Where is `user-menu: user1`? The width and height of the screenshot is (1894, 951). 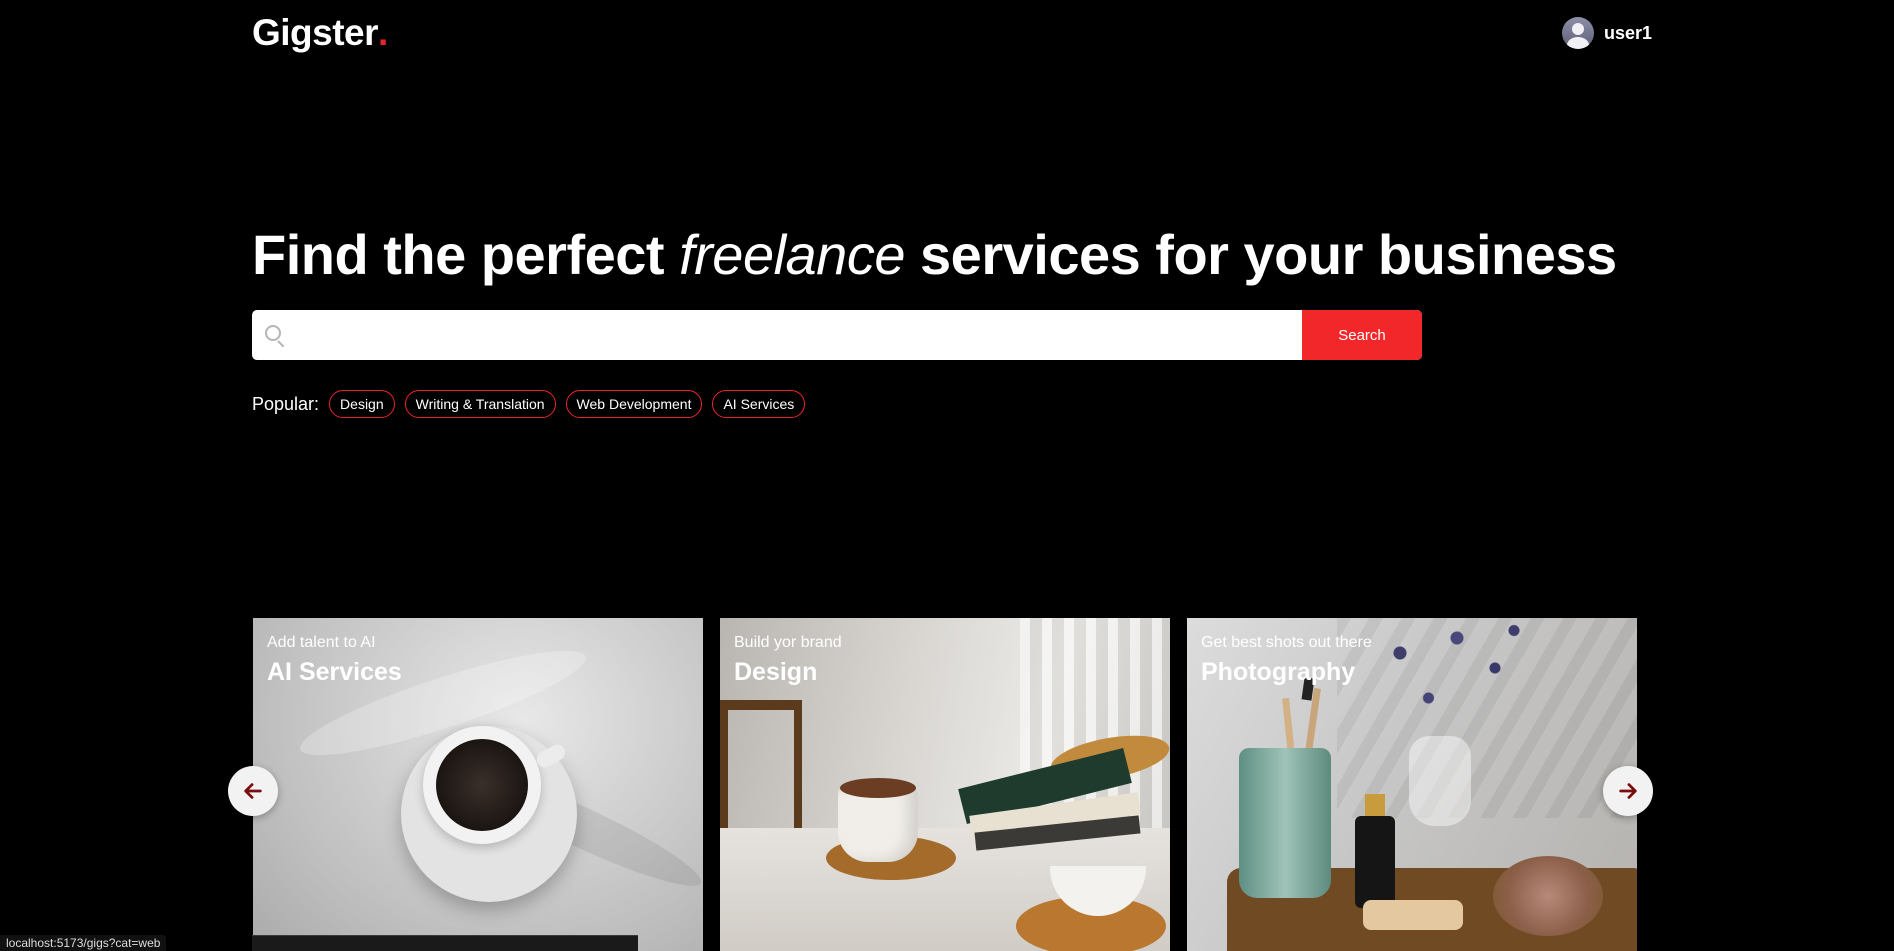
user-menu: user1 is located at coordinates (1606, 33).